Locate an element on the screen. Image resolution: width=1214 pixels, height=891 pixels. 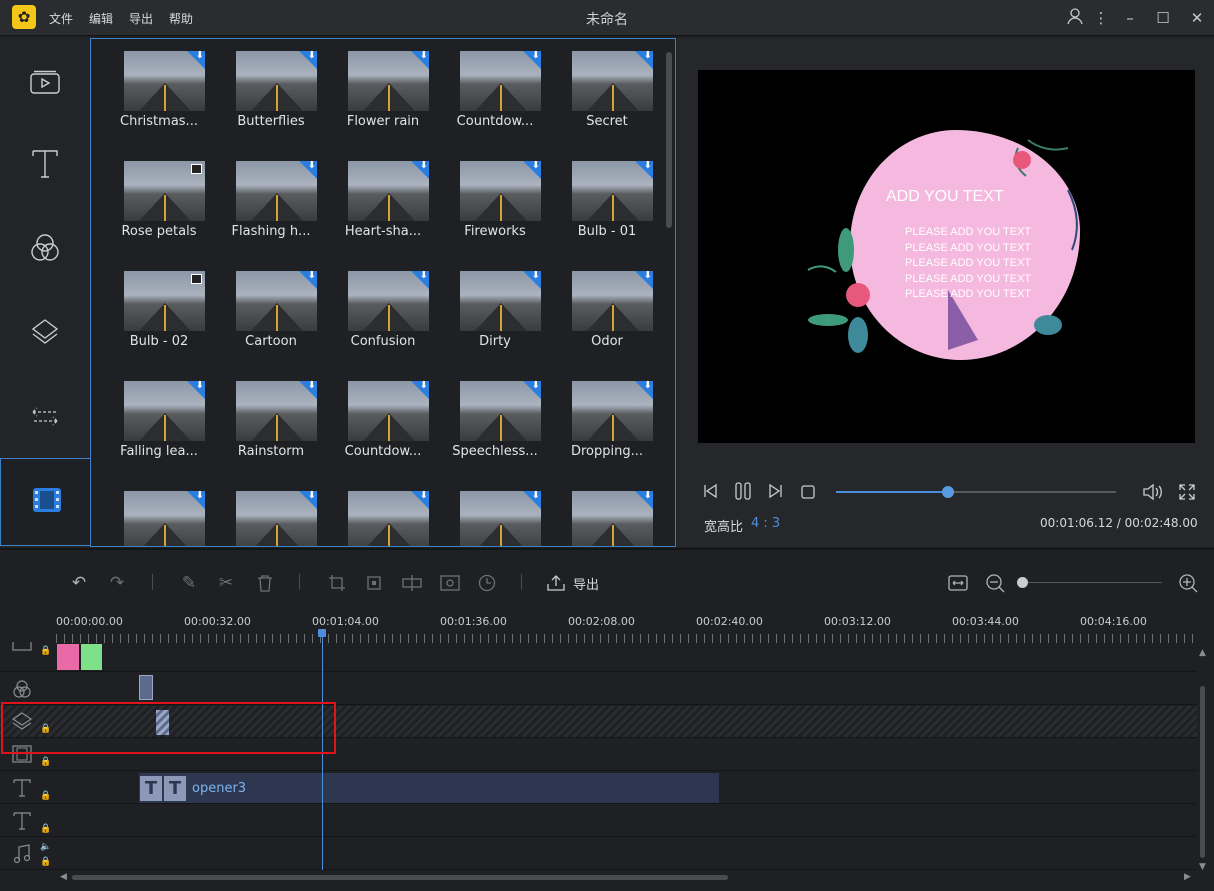
effect-tile: Rose petals is located at coordinates (159, 203).